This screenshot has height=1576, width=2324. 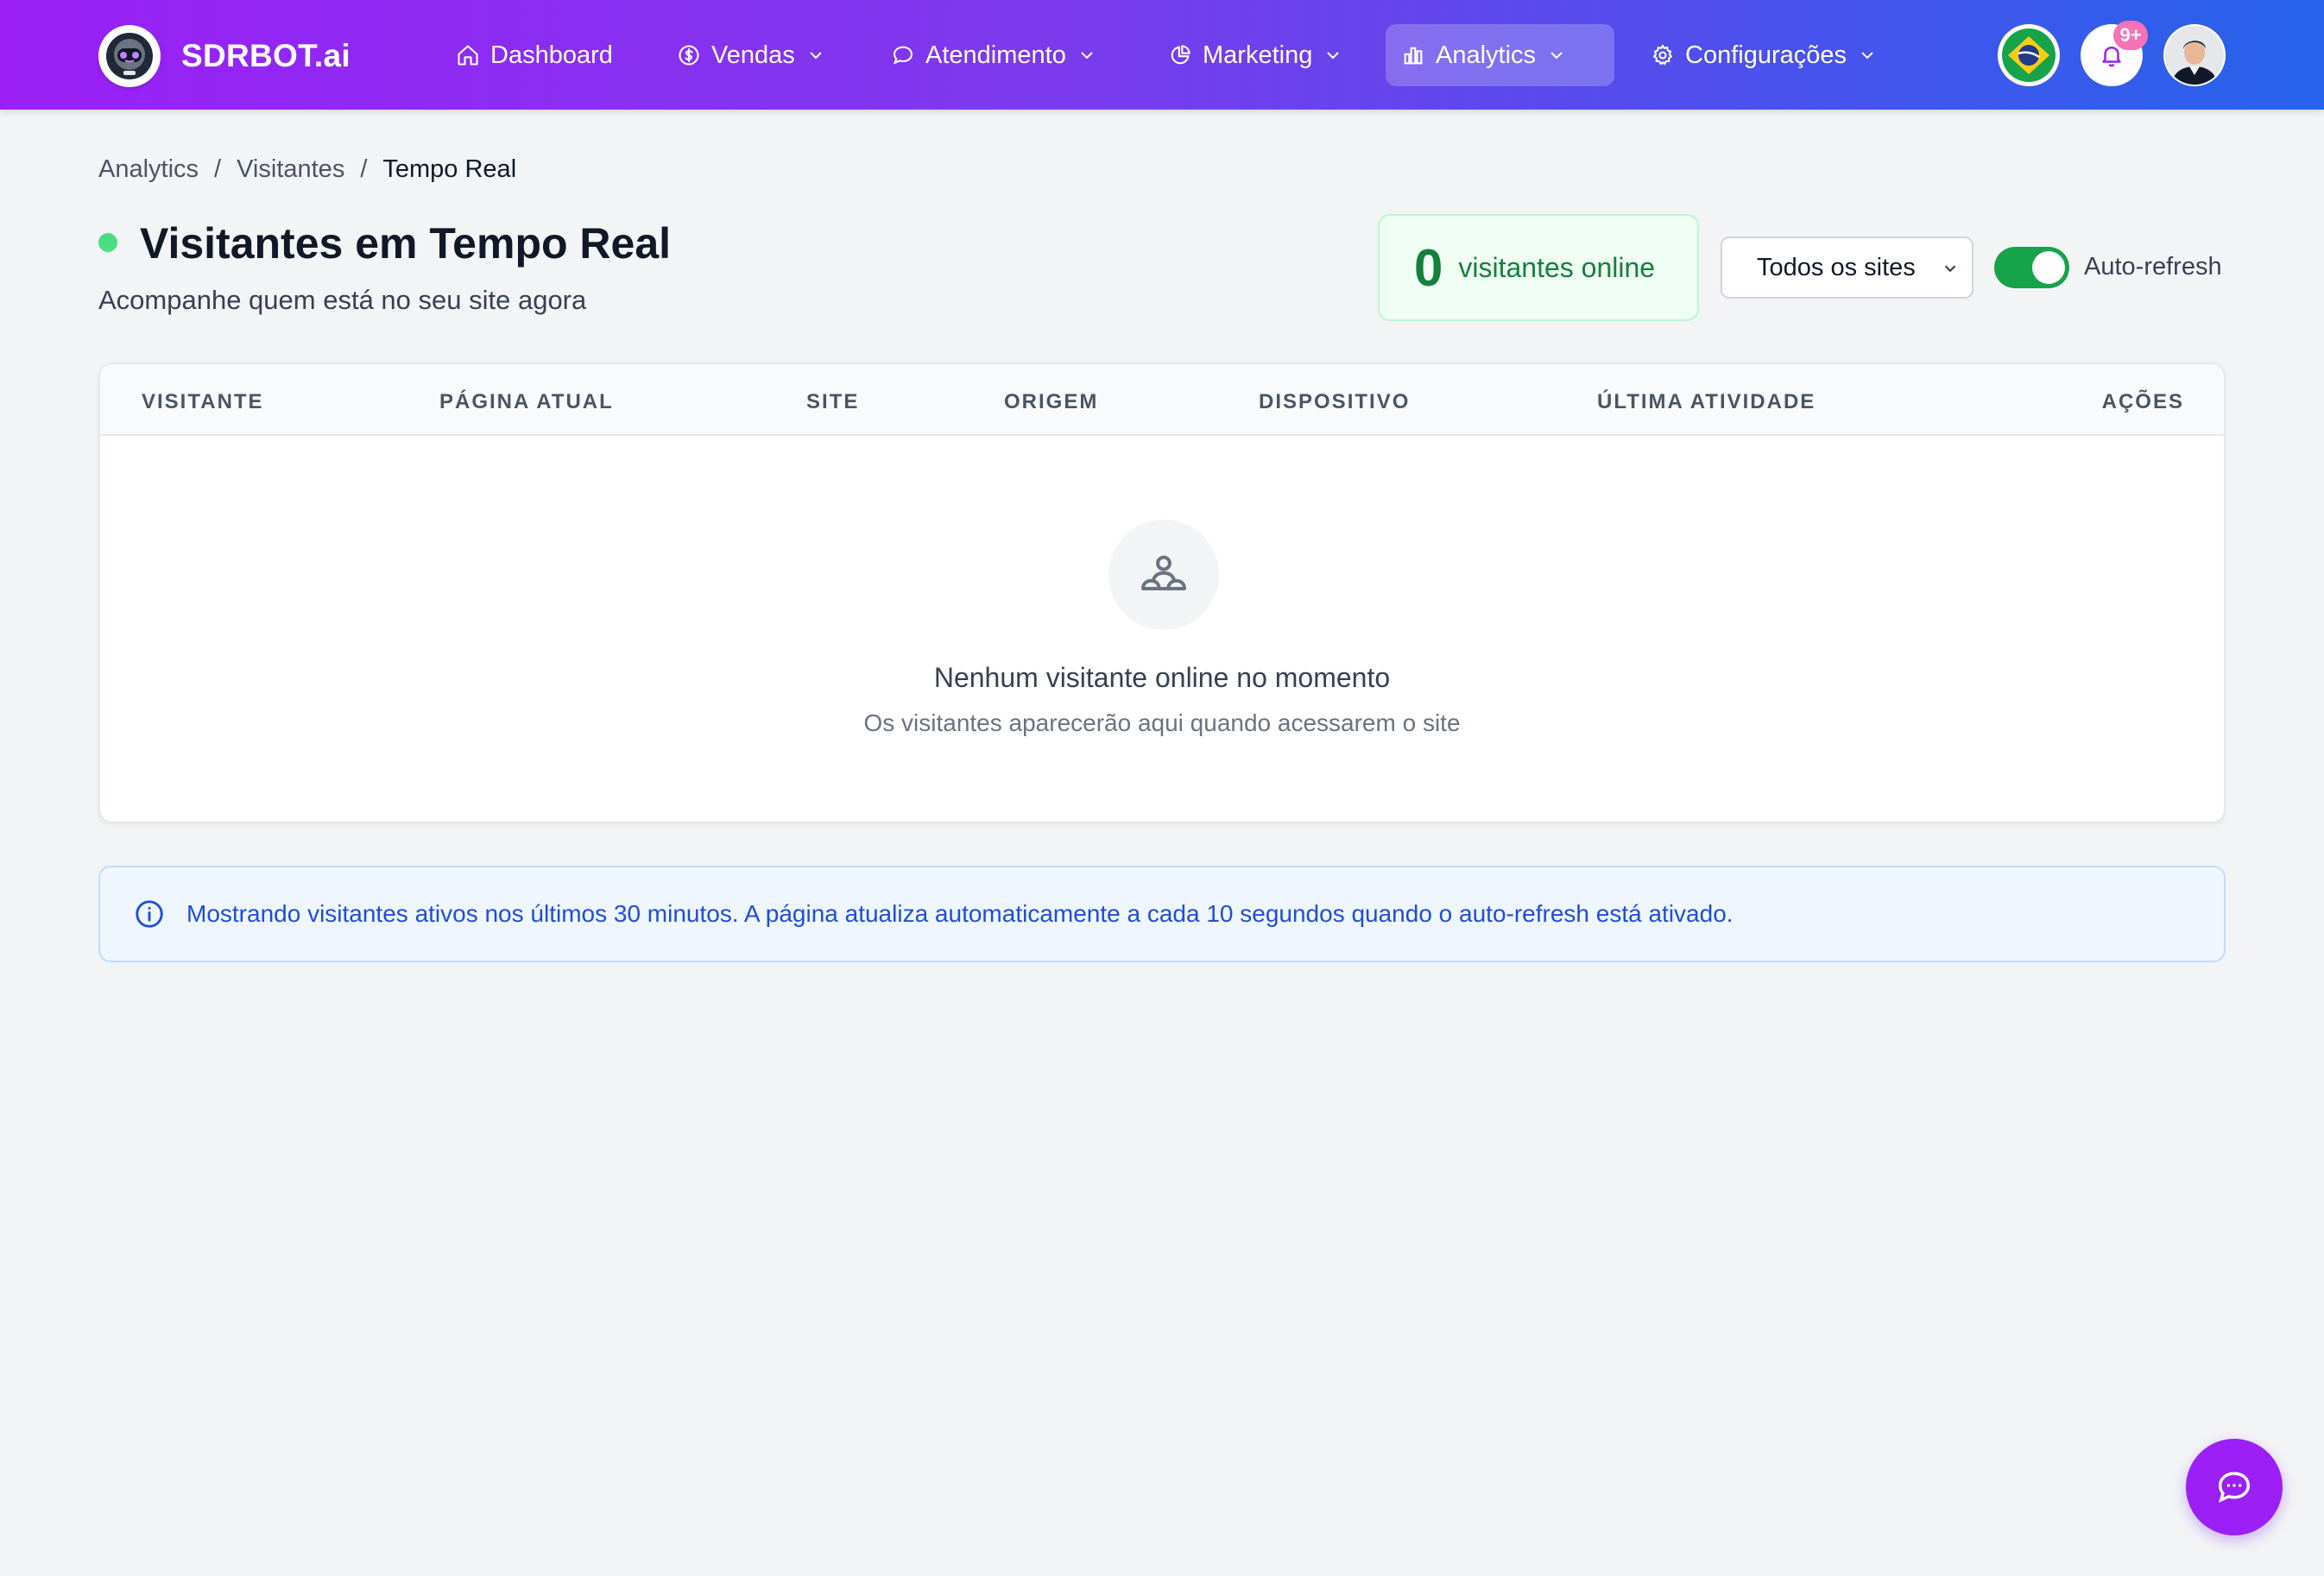 What do you see at coordinates (449, 169) in the screenshot?
I see `breadcrumb-item-current: Tempo Real` at bounding box center [449, 169].